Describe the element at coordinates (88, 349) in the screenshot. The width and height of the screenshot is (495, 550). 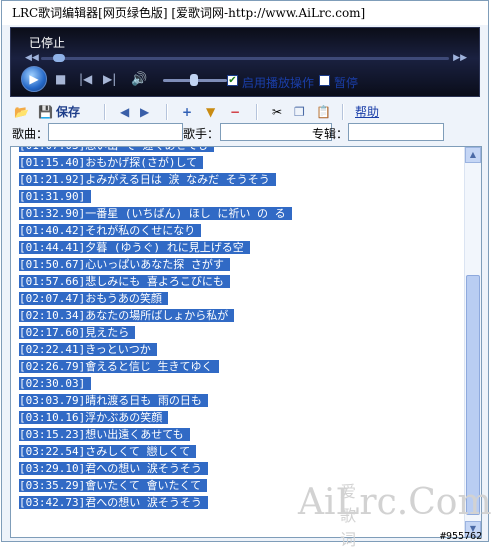
I see `lyric-text: [02:22.41]きっといつか` at that location.